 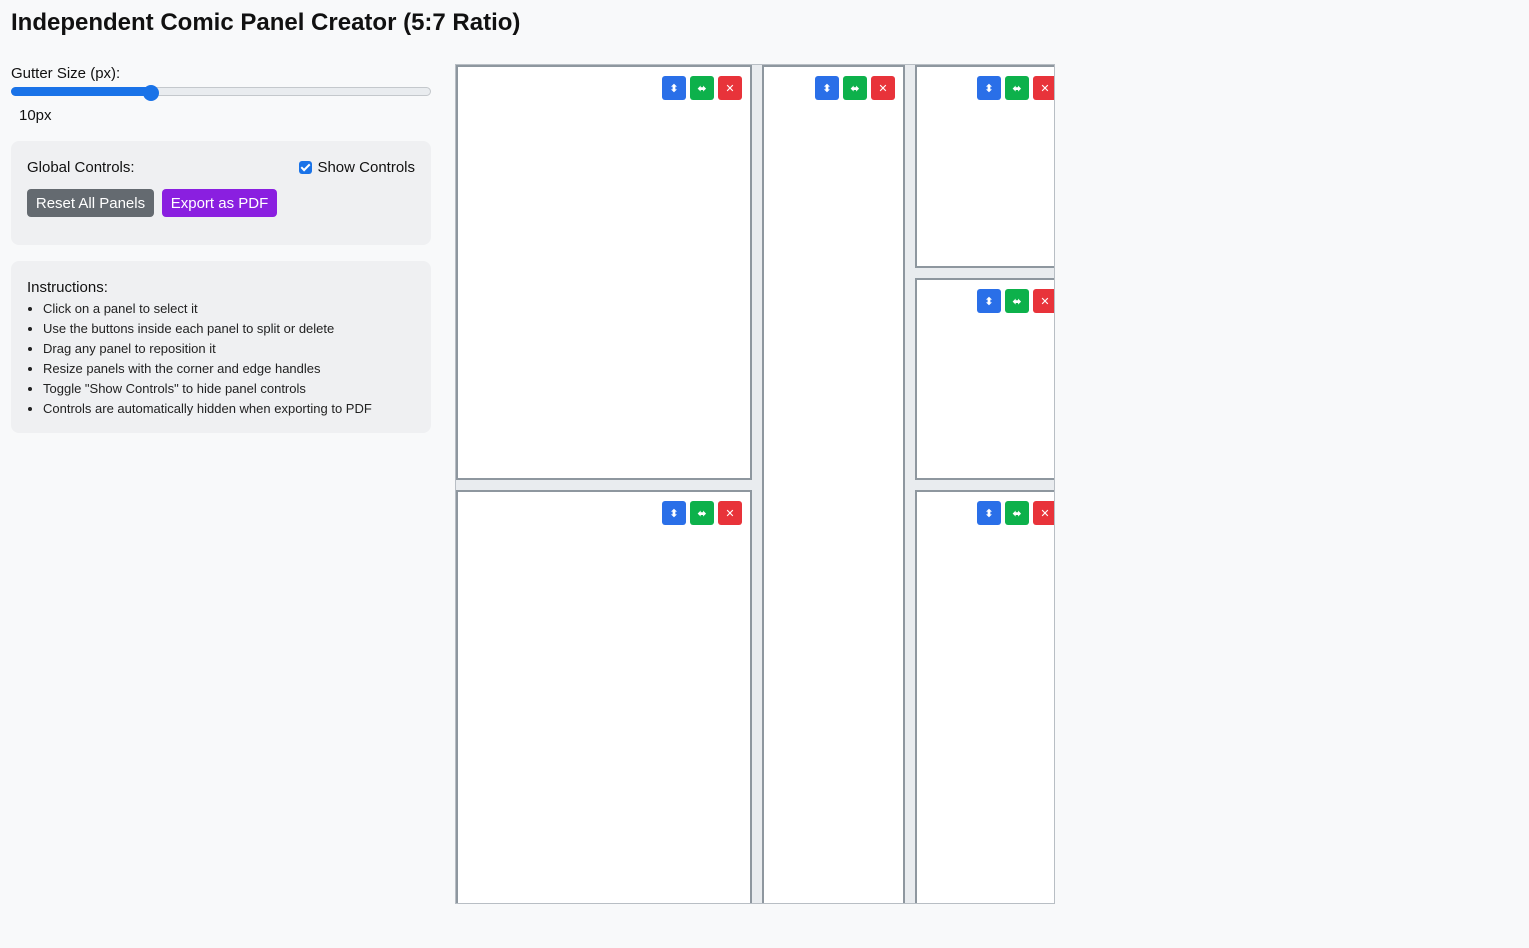 I want to click on slider-fill, so click(x=81, y=91).